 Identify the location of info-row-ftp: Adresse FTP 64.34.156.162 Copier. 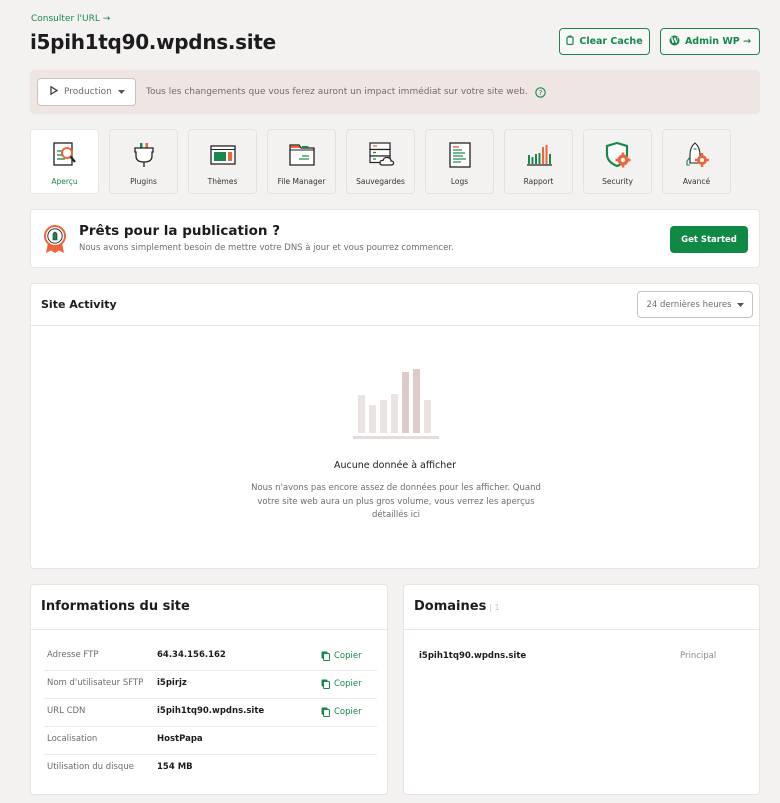
(210, 657).